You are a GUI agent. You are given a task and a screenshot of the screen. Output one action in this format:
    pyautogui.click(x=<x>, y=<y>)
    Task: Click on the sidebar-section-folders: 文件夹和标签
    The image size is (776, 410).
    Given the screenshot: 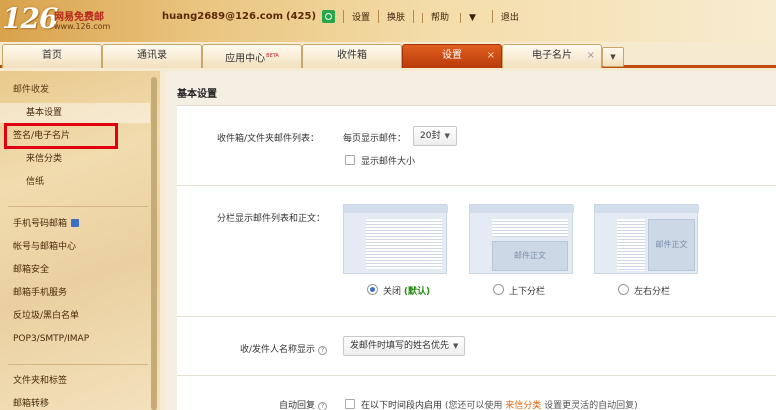 What is the action you would take?
    pyautogui.click(x=75, y=381)
    